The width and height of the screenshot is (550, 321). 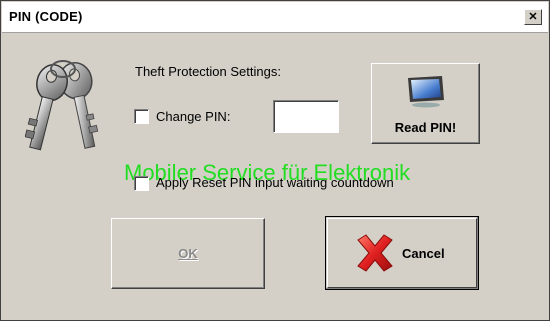 I want to click on monitor-icon, so click(x=426, y=92).